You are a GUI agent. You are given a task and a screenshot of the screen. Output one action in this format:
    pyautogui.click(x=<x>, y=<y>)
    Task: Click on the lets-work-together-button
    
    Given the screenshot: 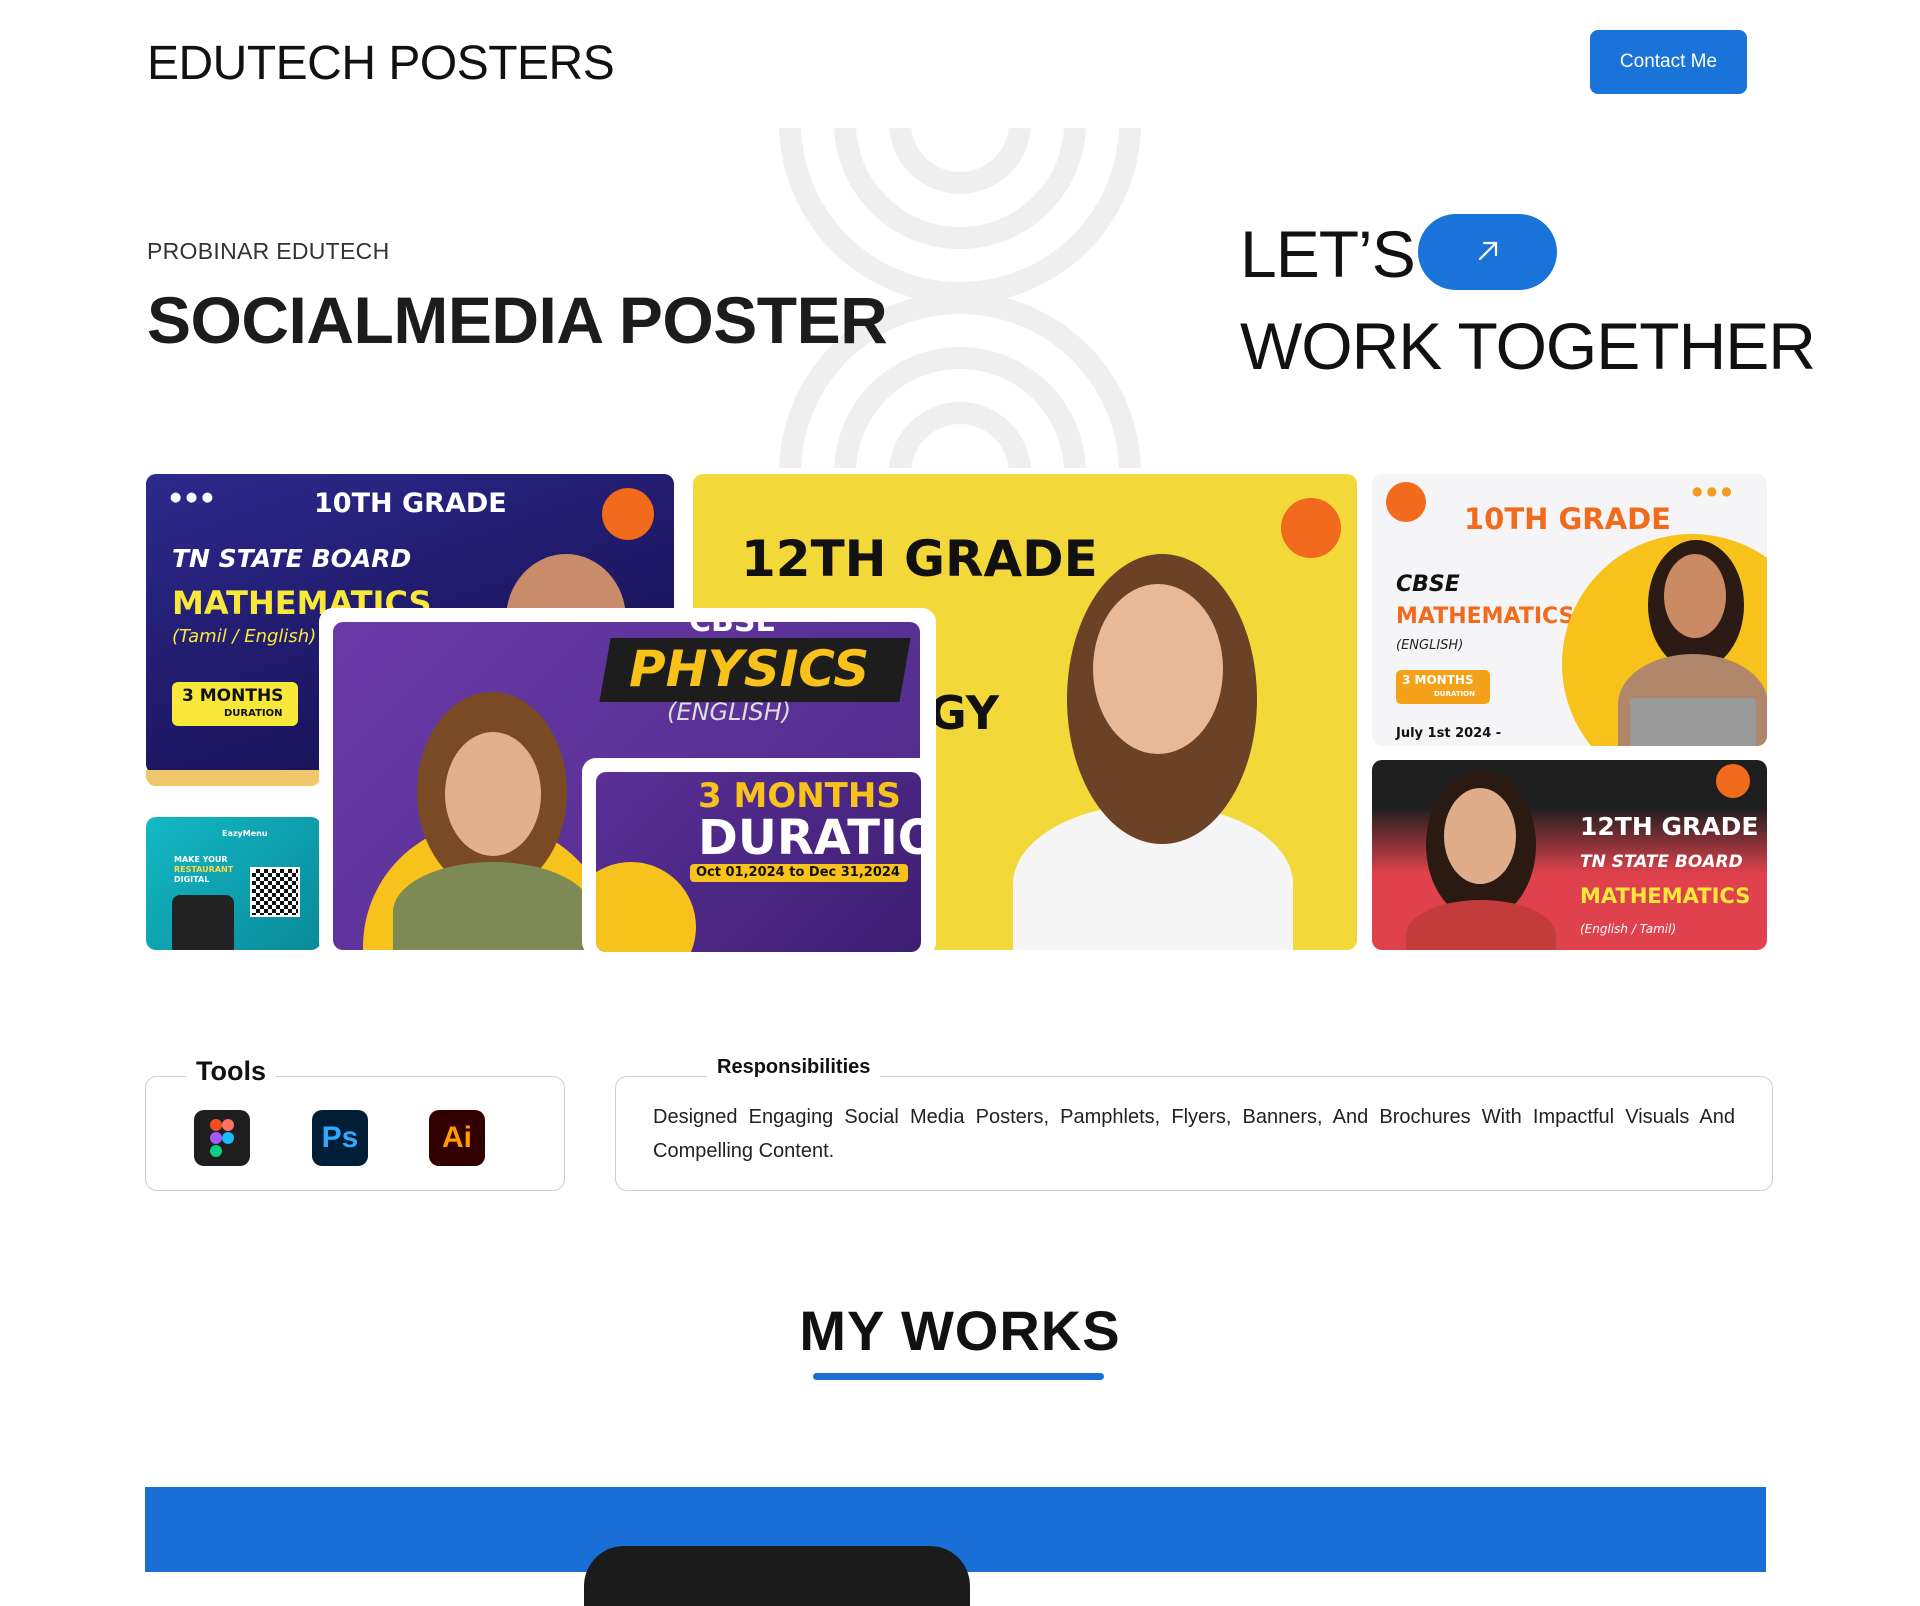 What is the action you would take?
    pyautogui.click(x=1487, y=252)
    